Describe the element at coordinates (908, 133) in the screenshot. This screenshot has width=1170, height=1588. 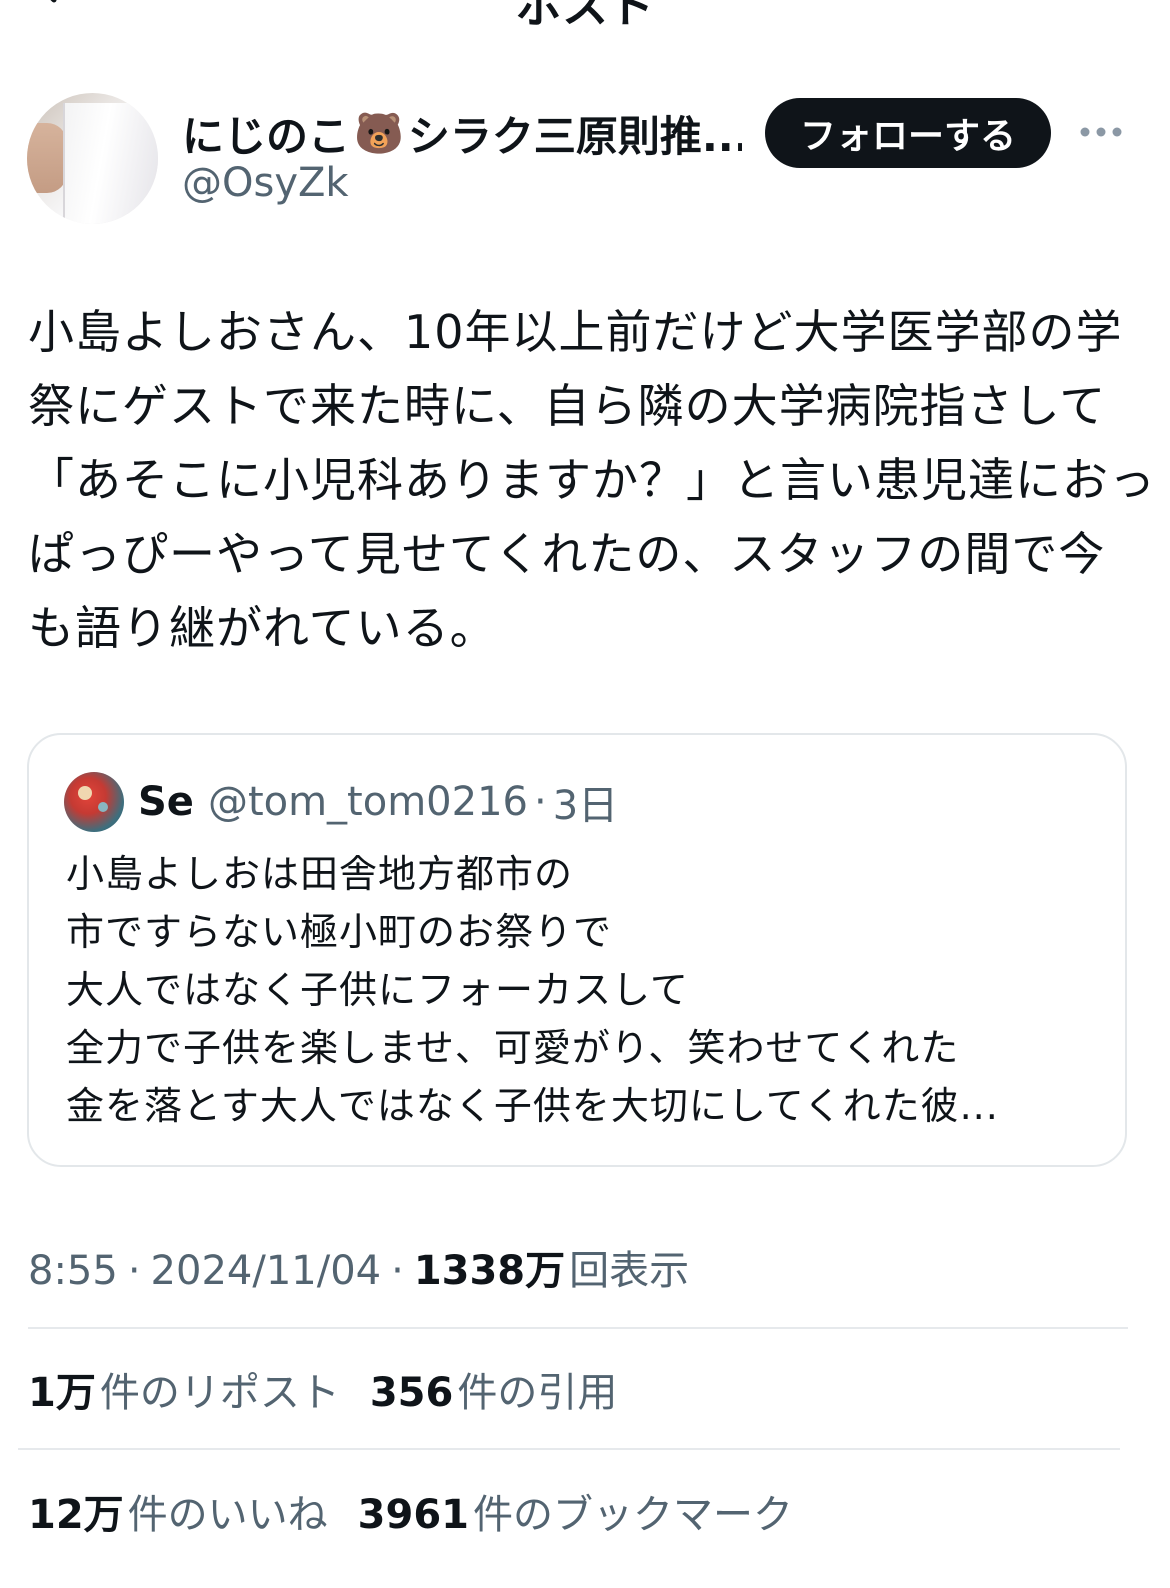
I see `follow-button: フォローする` at that location.